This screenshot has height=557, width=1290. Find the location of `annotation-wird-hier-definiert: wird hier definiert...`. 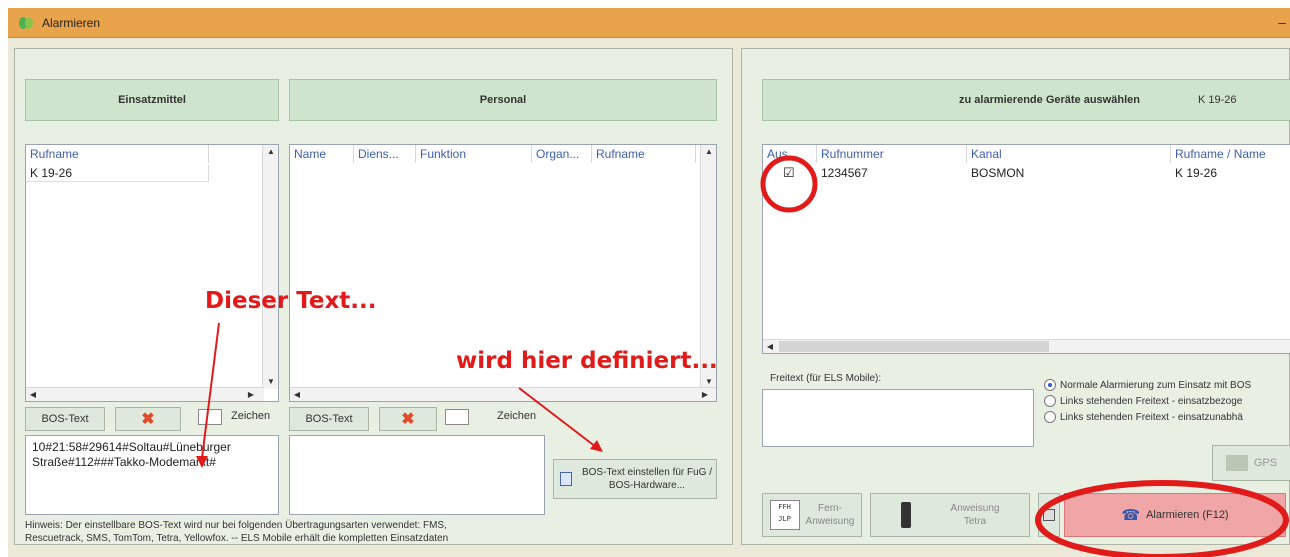

annotation-wird-hier-definiert: wird hier definiert... is located at coordinates (587, 361).